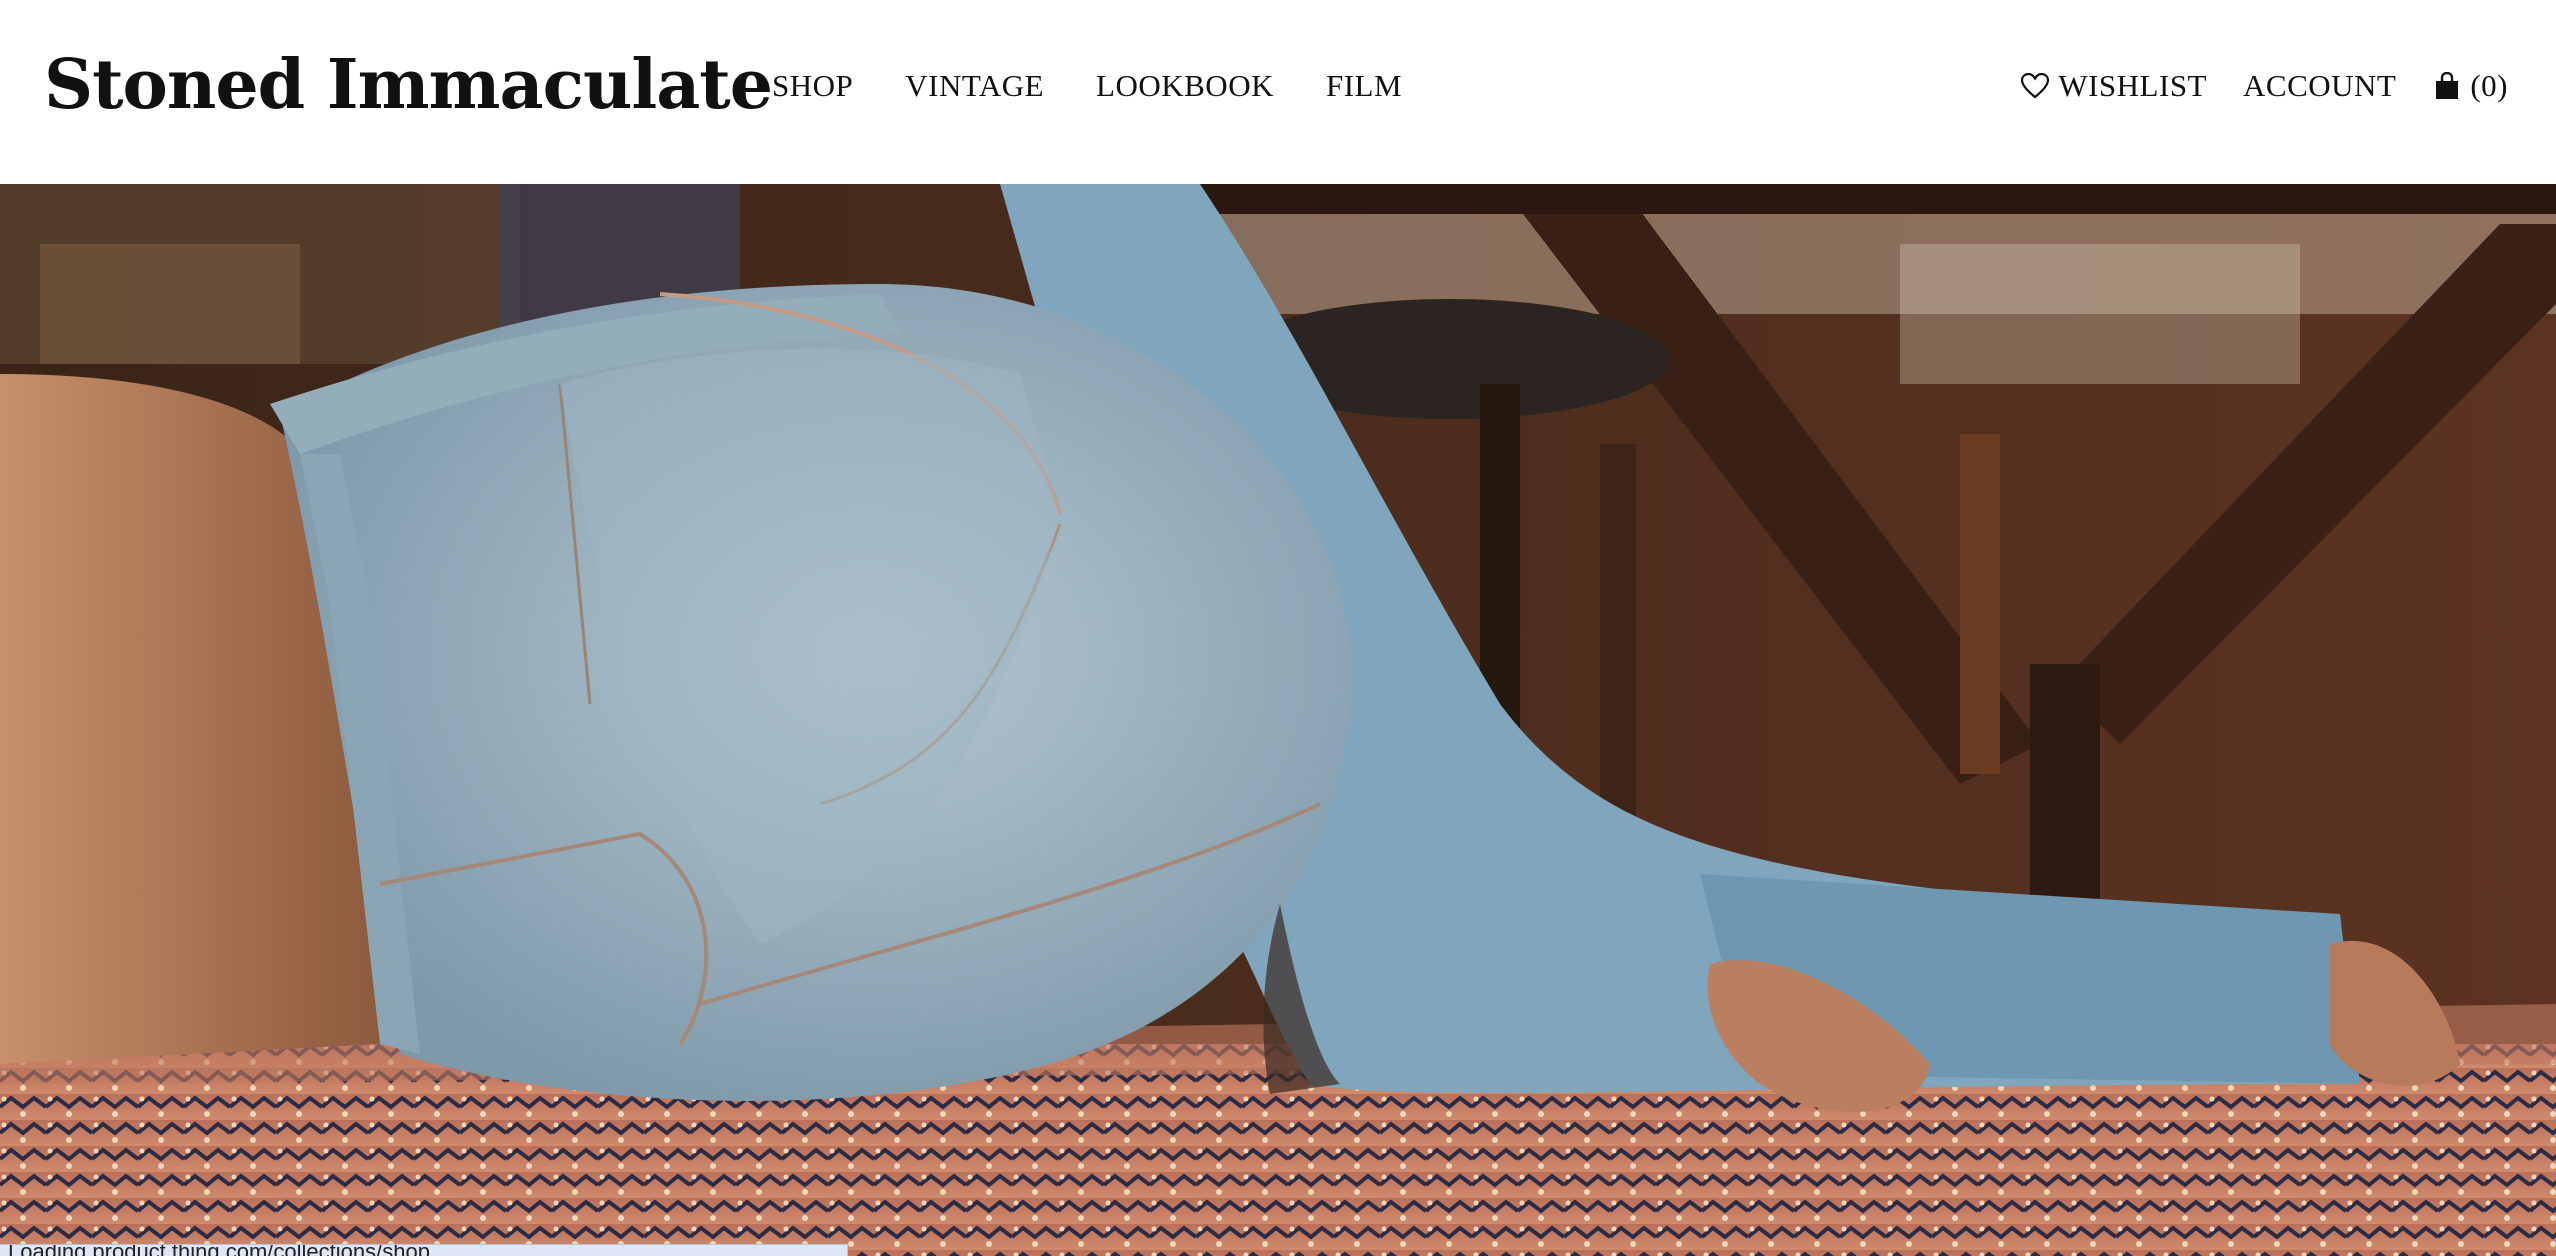 The width and height of the screenshot is (2556, 1256). What do you see at coordinates (2132, 86) in the screenshot?
I see `wishlist-label: WISHLIST` at bounding box center [2132, 86].